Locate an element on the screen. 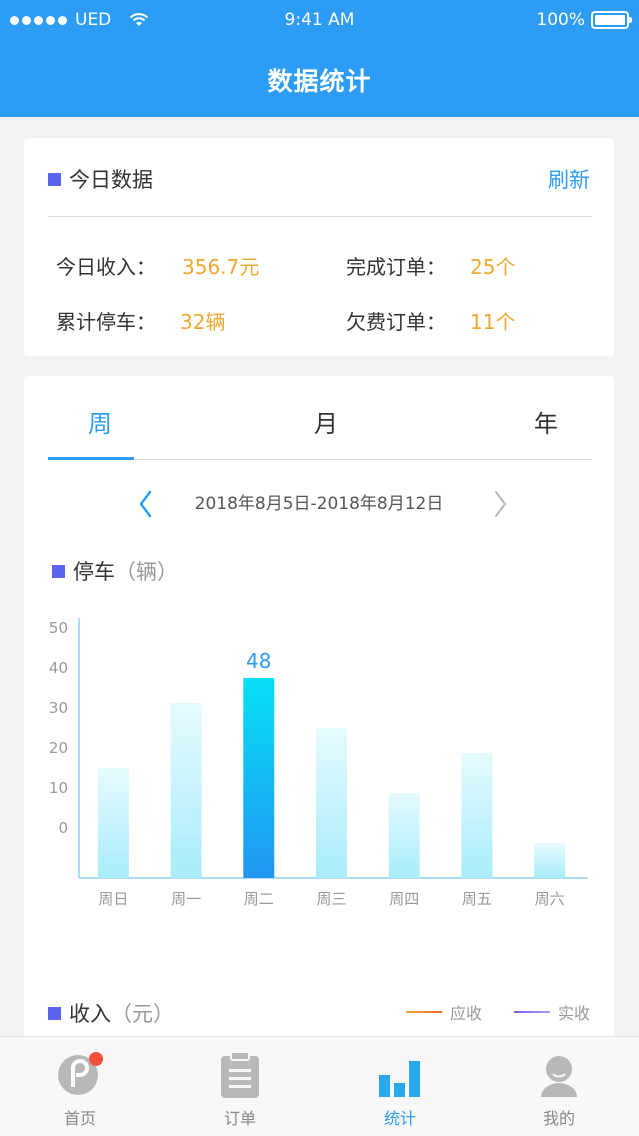 The height and width of the screenshot is (1136, 639). status-bar: UED 9:41 AM 100% is located at coordinates (319, 20).